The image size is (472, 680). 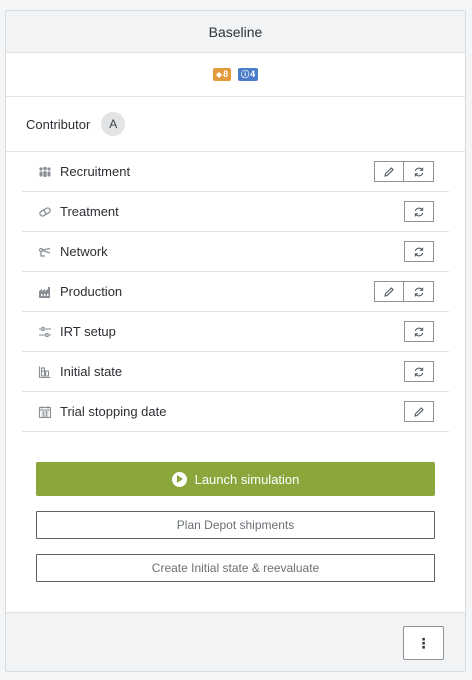 What do you see at coordinates (58, 124) in the screenshot?
I see `contributor-label: Contributor` at bounding box center [58, 124].